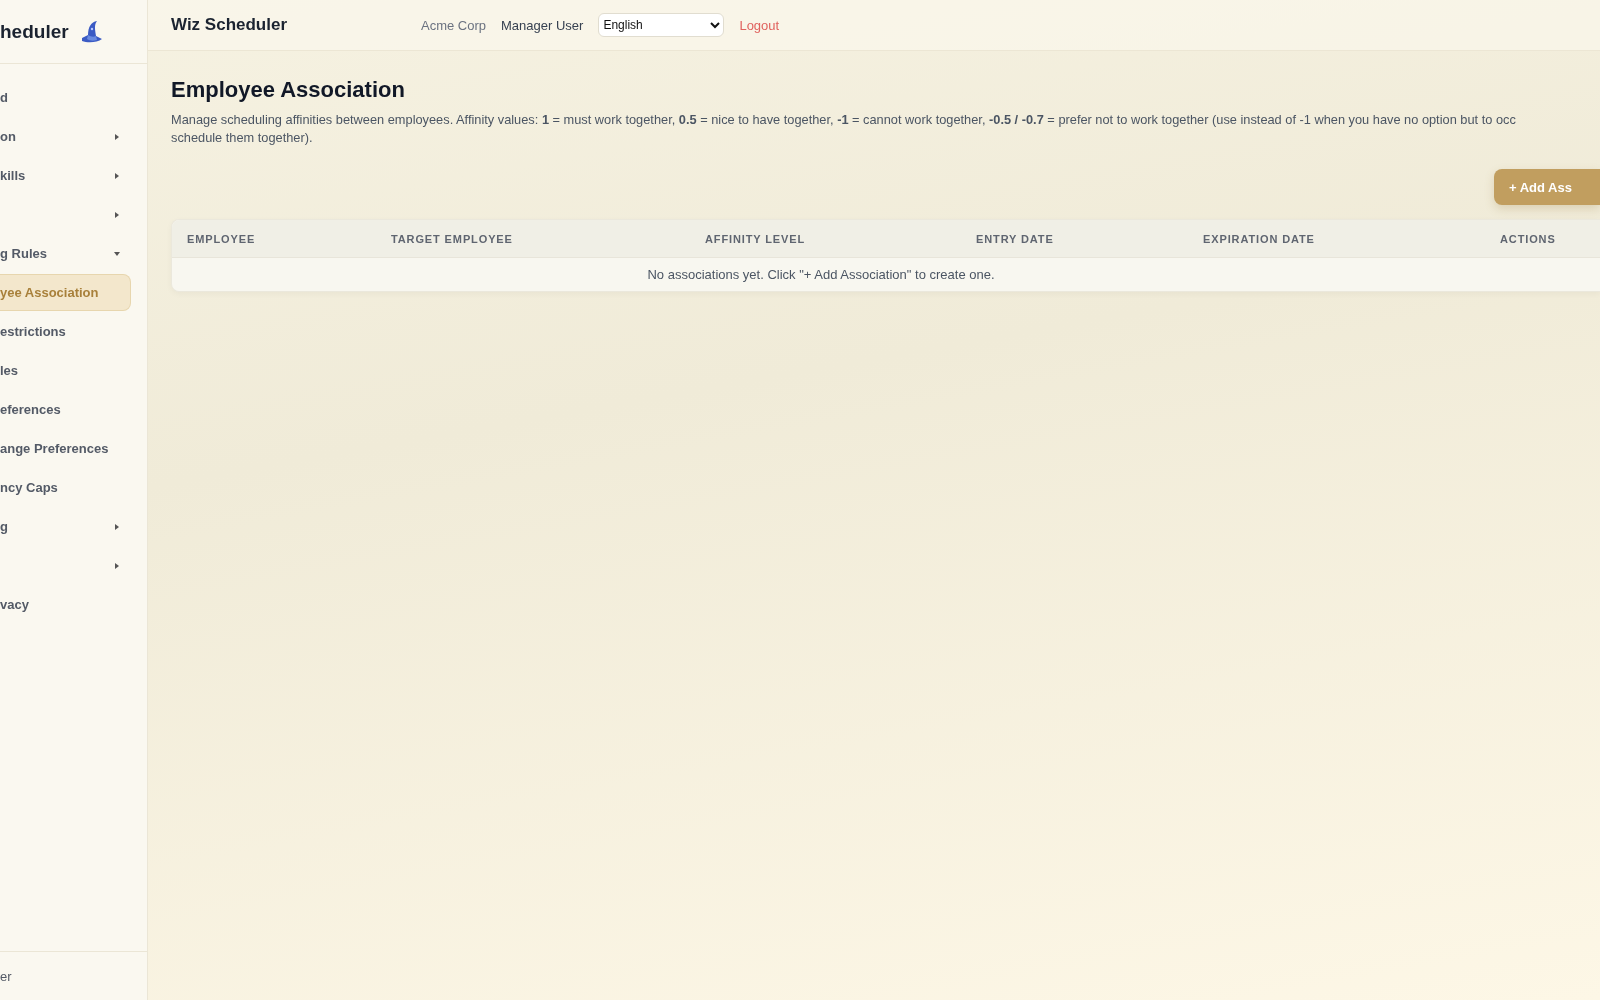  Describe the element at coordinates (65, 253) in the screenshot. I see `sidebar-item: g Rules` at that location.